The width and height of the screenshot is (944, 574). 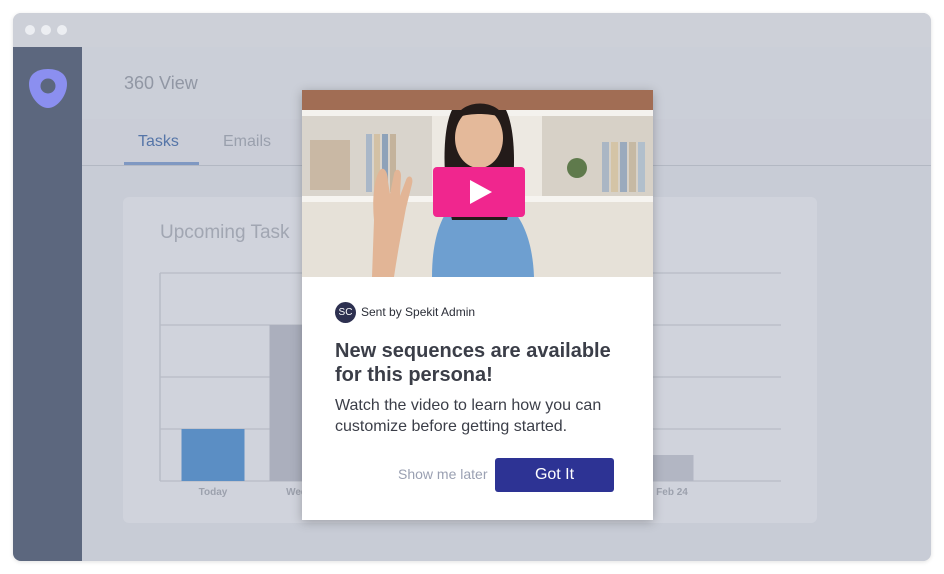 What do you see at coordinates (345, 312) in the screenshot?
I see `avatar: SC` at bounding box center [345, 312].